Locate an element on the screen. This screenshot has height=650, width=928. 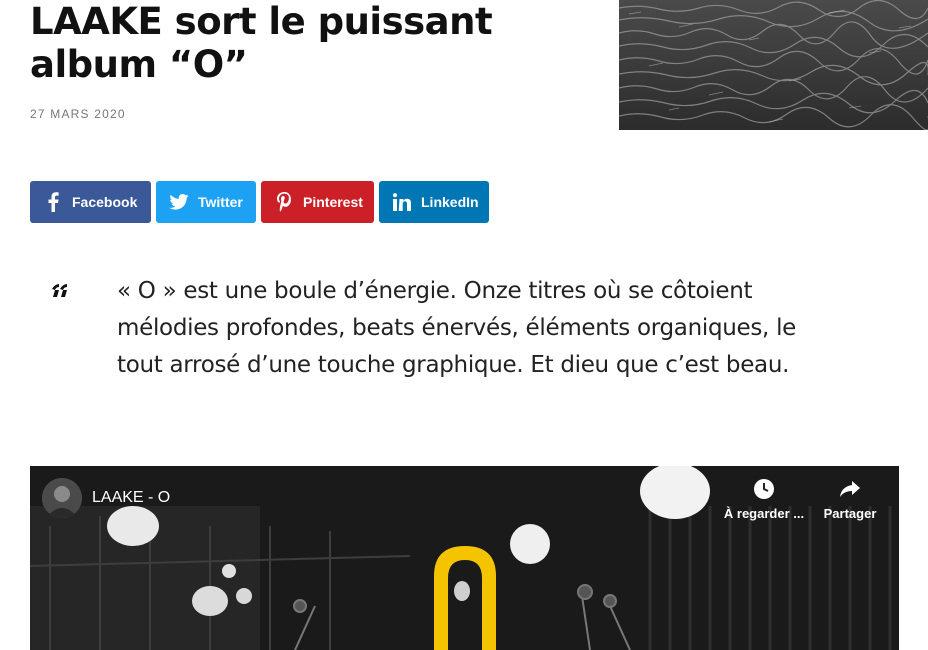
article-title: LAAKE sort le puissant album “O” is located at coordinates (261, 43).